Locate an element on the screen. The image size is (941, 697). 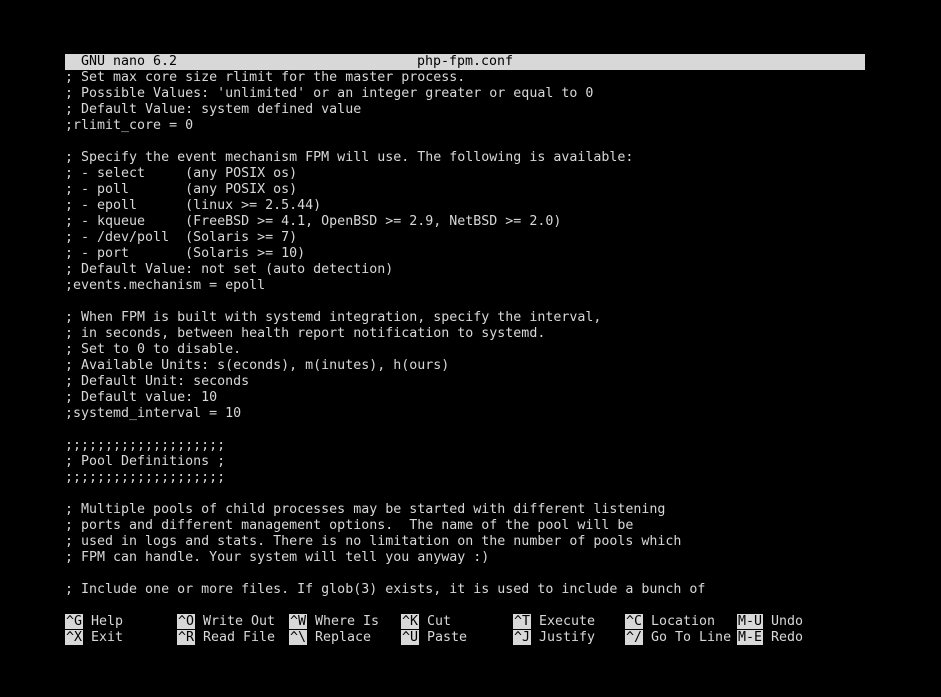
shortcut-label: Exit is located at coordinates (107, 637).